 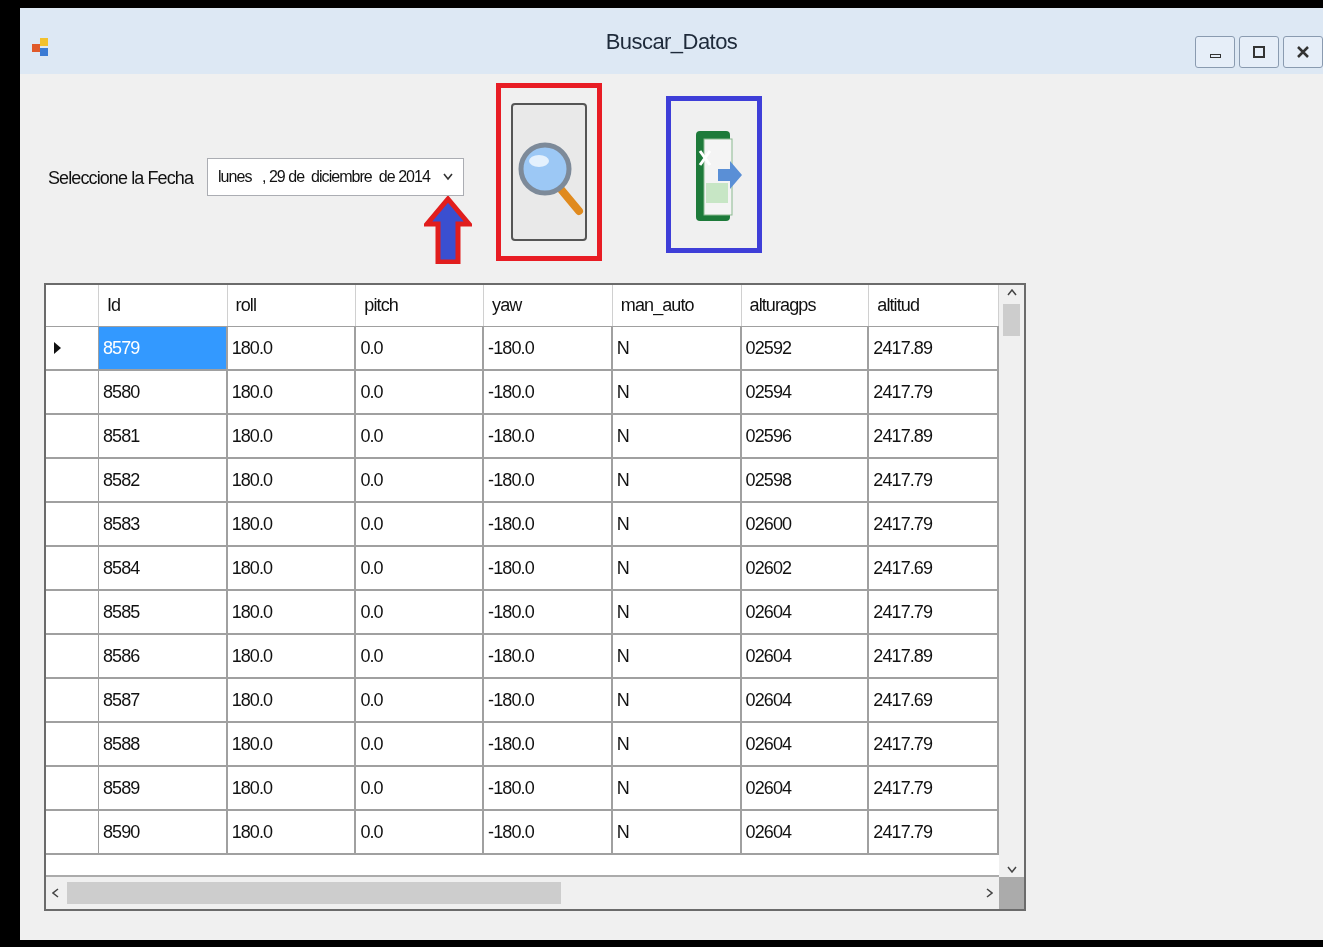 What do you see at coordinates (163, 524) in the screenshot?
I see `table-cell: 8583` at bounding box center [163, 524].